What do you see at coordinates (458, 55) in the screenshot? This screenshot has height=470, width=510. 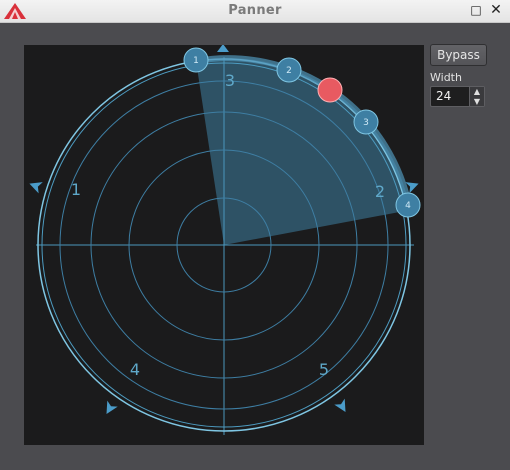 I see `bypass-button: Bypass` at bounding box center [458, 55].